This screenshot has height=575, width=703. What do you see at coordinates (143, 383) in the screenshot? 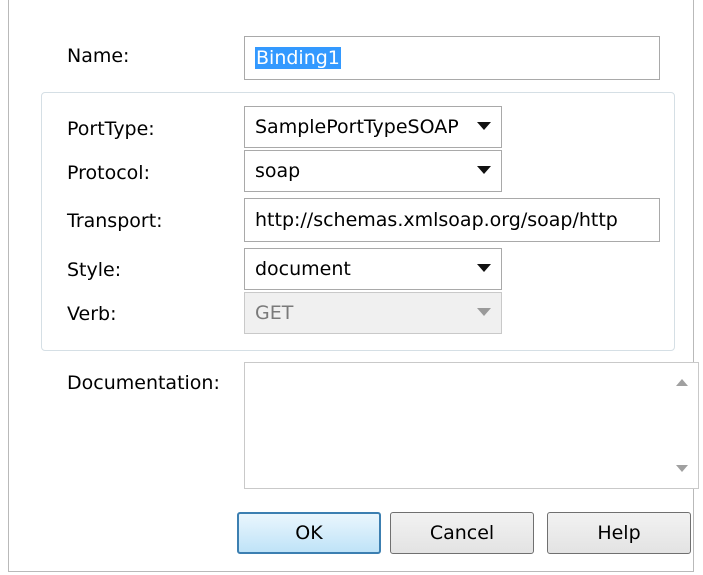
I see `documentation-label: Documentation:` at bounding box center [143, 383].